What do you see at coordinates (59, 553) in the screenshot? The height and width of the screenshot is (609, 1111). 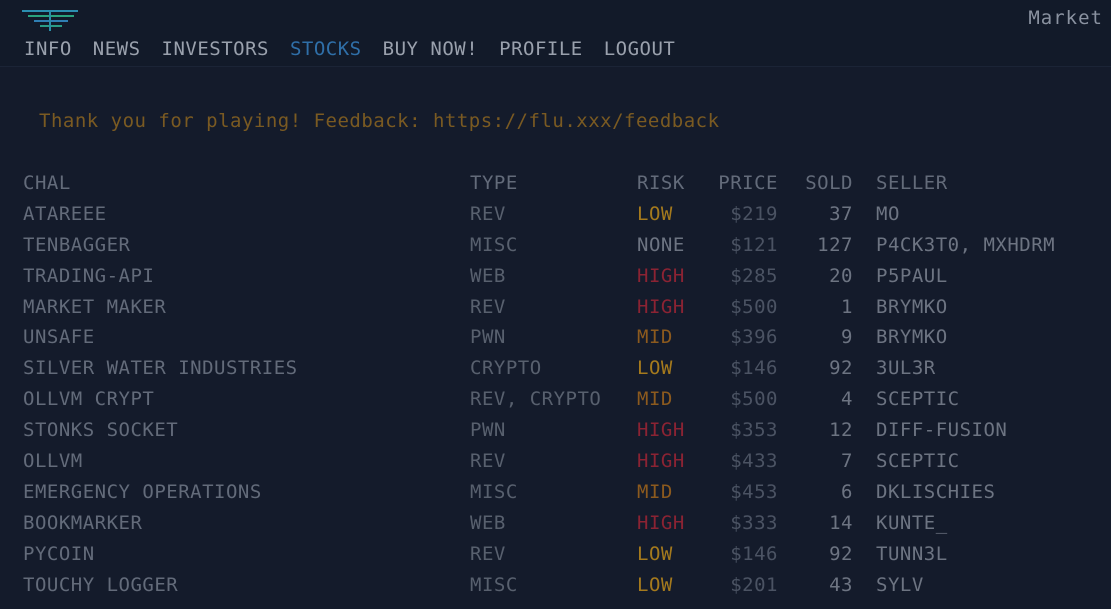 I see `chal-cell: PYCOIN` at bounding box center [59, 553].